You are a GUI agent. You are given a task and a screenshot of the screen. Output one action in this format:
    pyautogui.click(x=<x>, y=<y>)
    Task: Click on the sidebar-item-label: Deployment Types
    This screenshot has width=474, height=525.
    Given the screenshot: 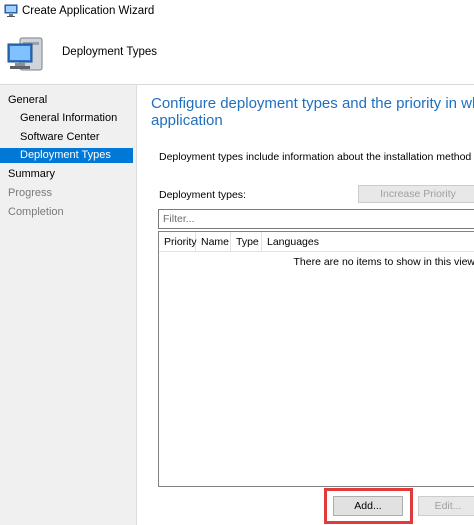 What is the action you would take?
    pyautogui.click(x=65, y=155)
    